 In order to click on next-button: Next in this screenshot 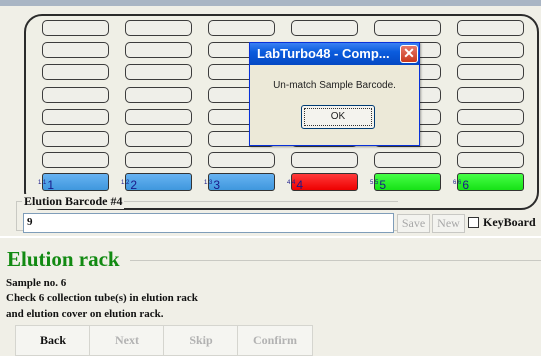, I will do `click(127, 340)`.